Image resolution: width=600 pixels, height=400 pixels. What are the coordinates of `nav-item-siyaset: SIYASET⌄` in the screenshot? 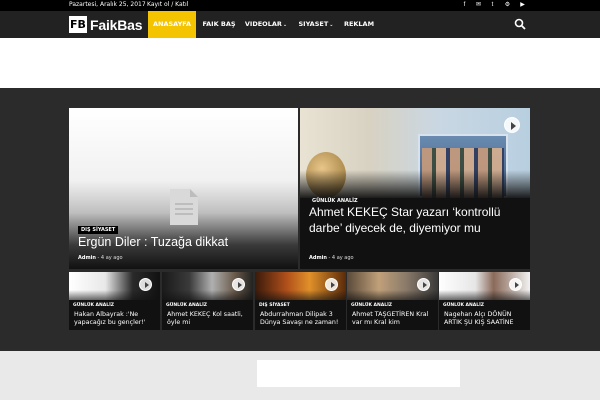 It's located at (316, 24).